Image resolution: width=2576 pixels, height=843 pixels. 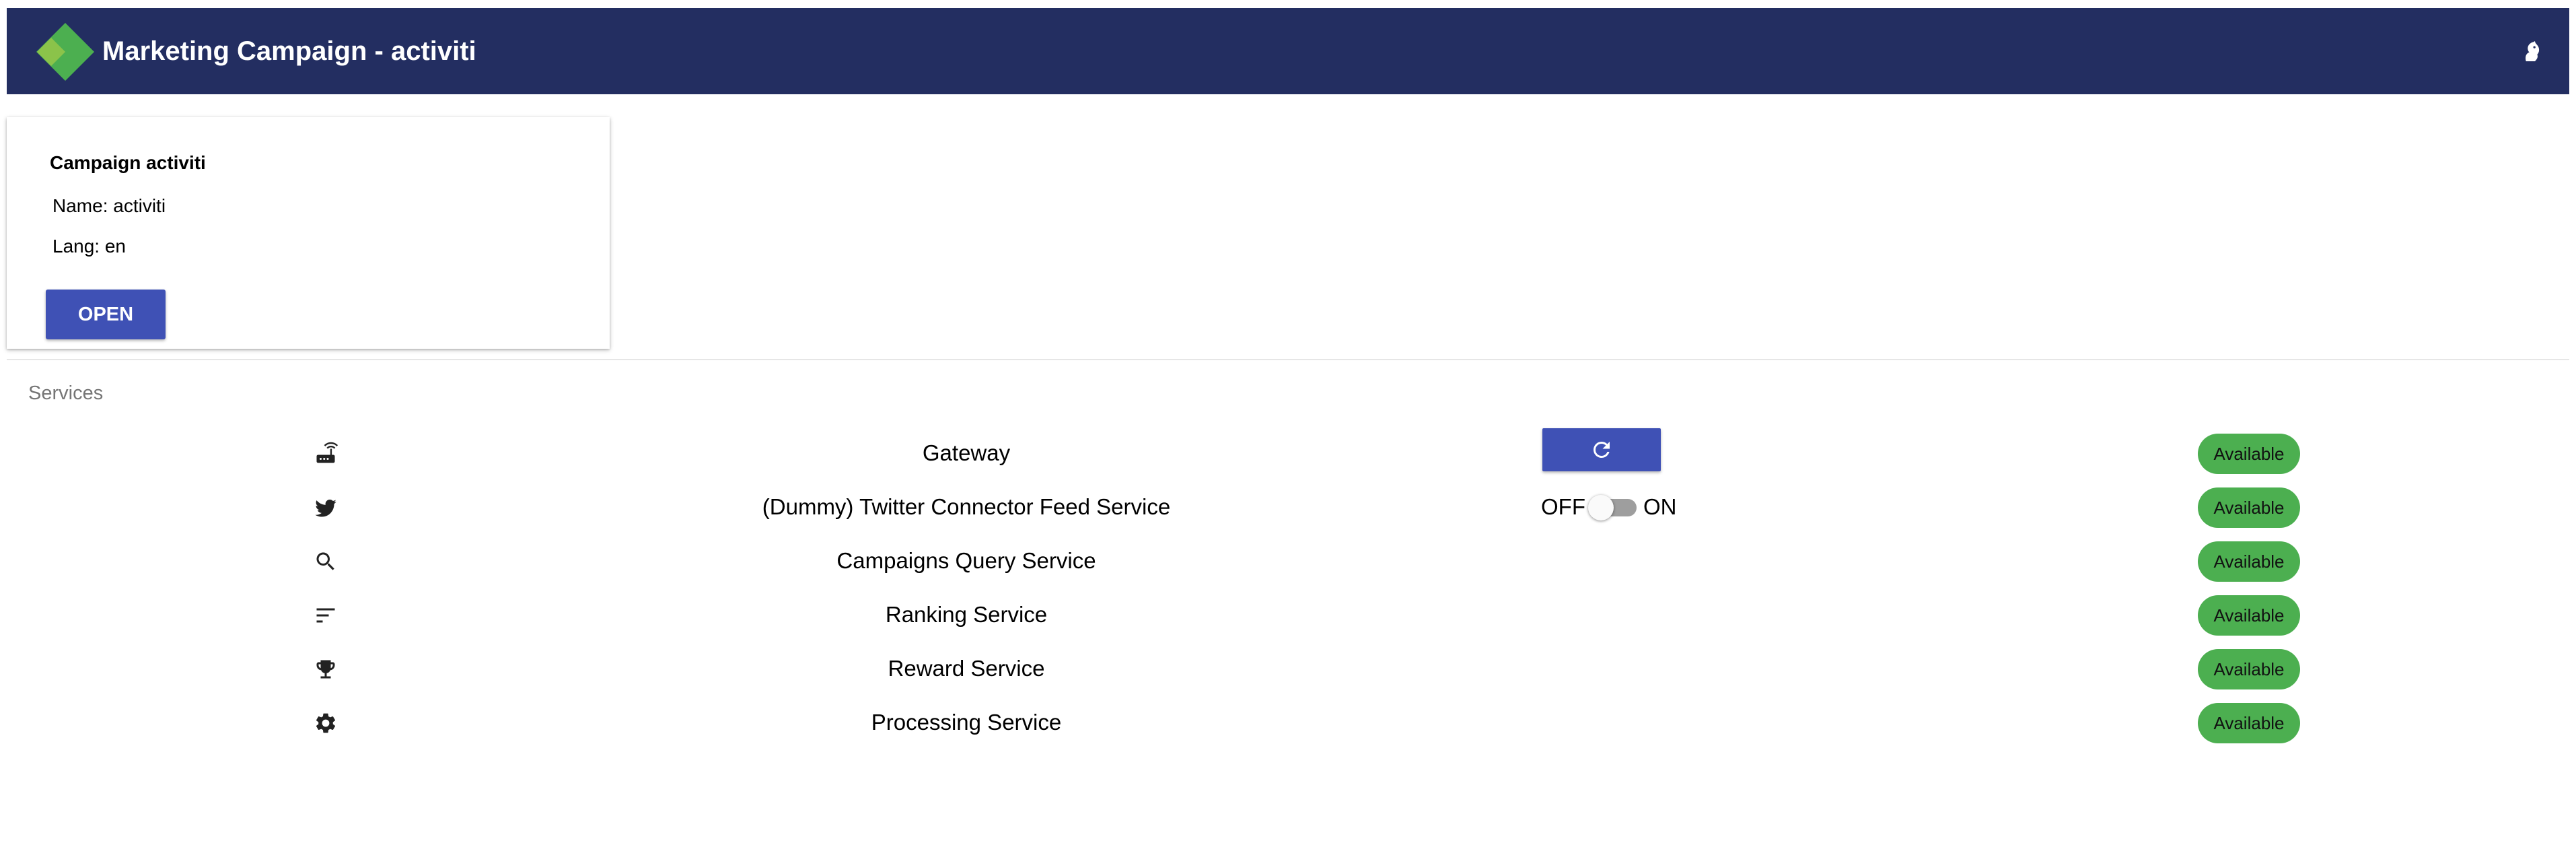 I want to click on user-account-icon, so click(x=2531, y=51).